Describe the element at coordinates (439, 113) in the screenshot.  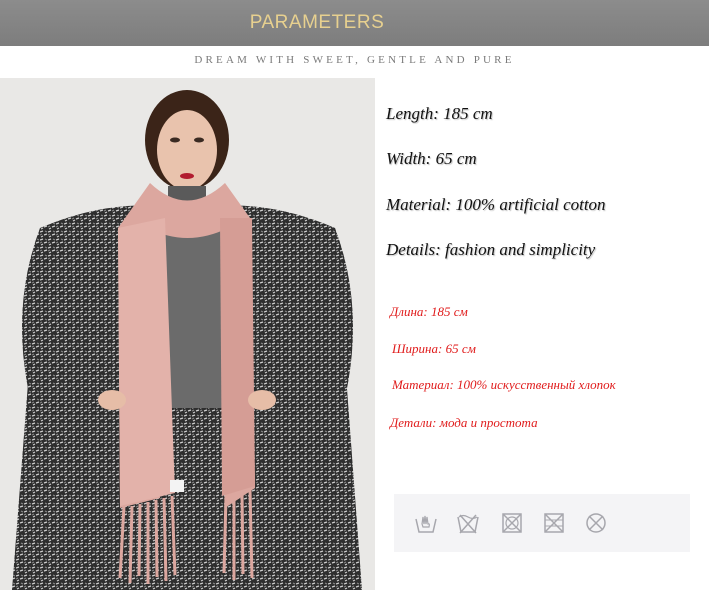
I see `spec-length: Length: 185 cm` at that location.